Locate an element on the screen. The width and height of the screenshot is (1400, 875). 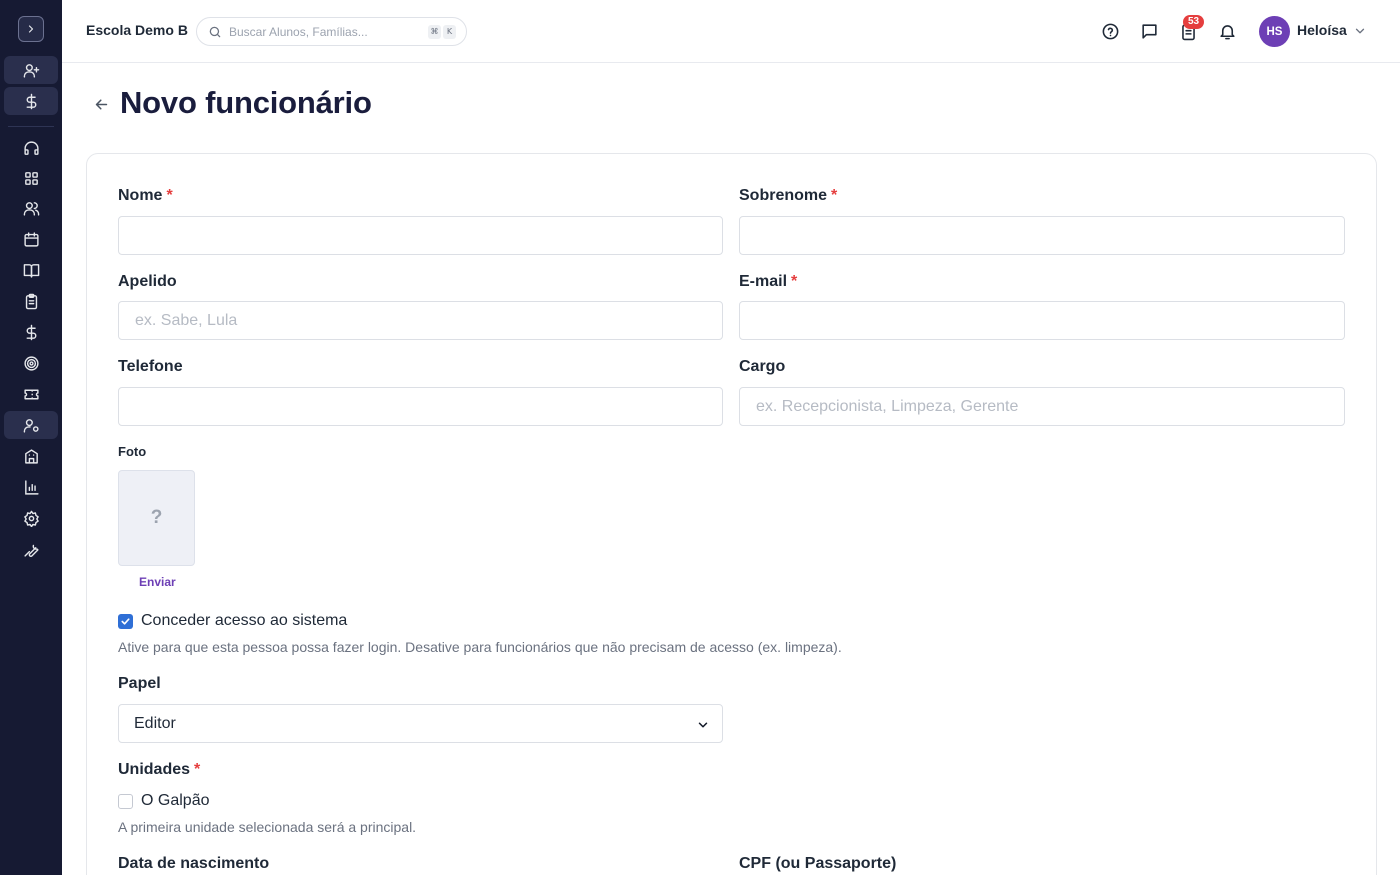
top-bar: Escola Demo B ⌘ K 53 HS Heloísa is located at coordinates (731, 31).